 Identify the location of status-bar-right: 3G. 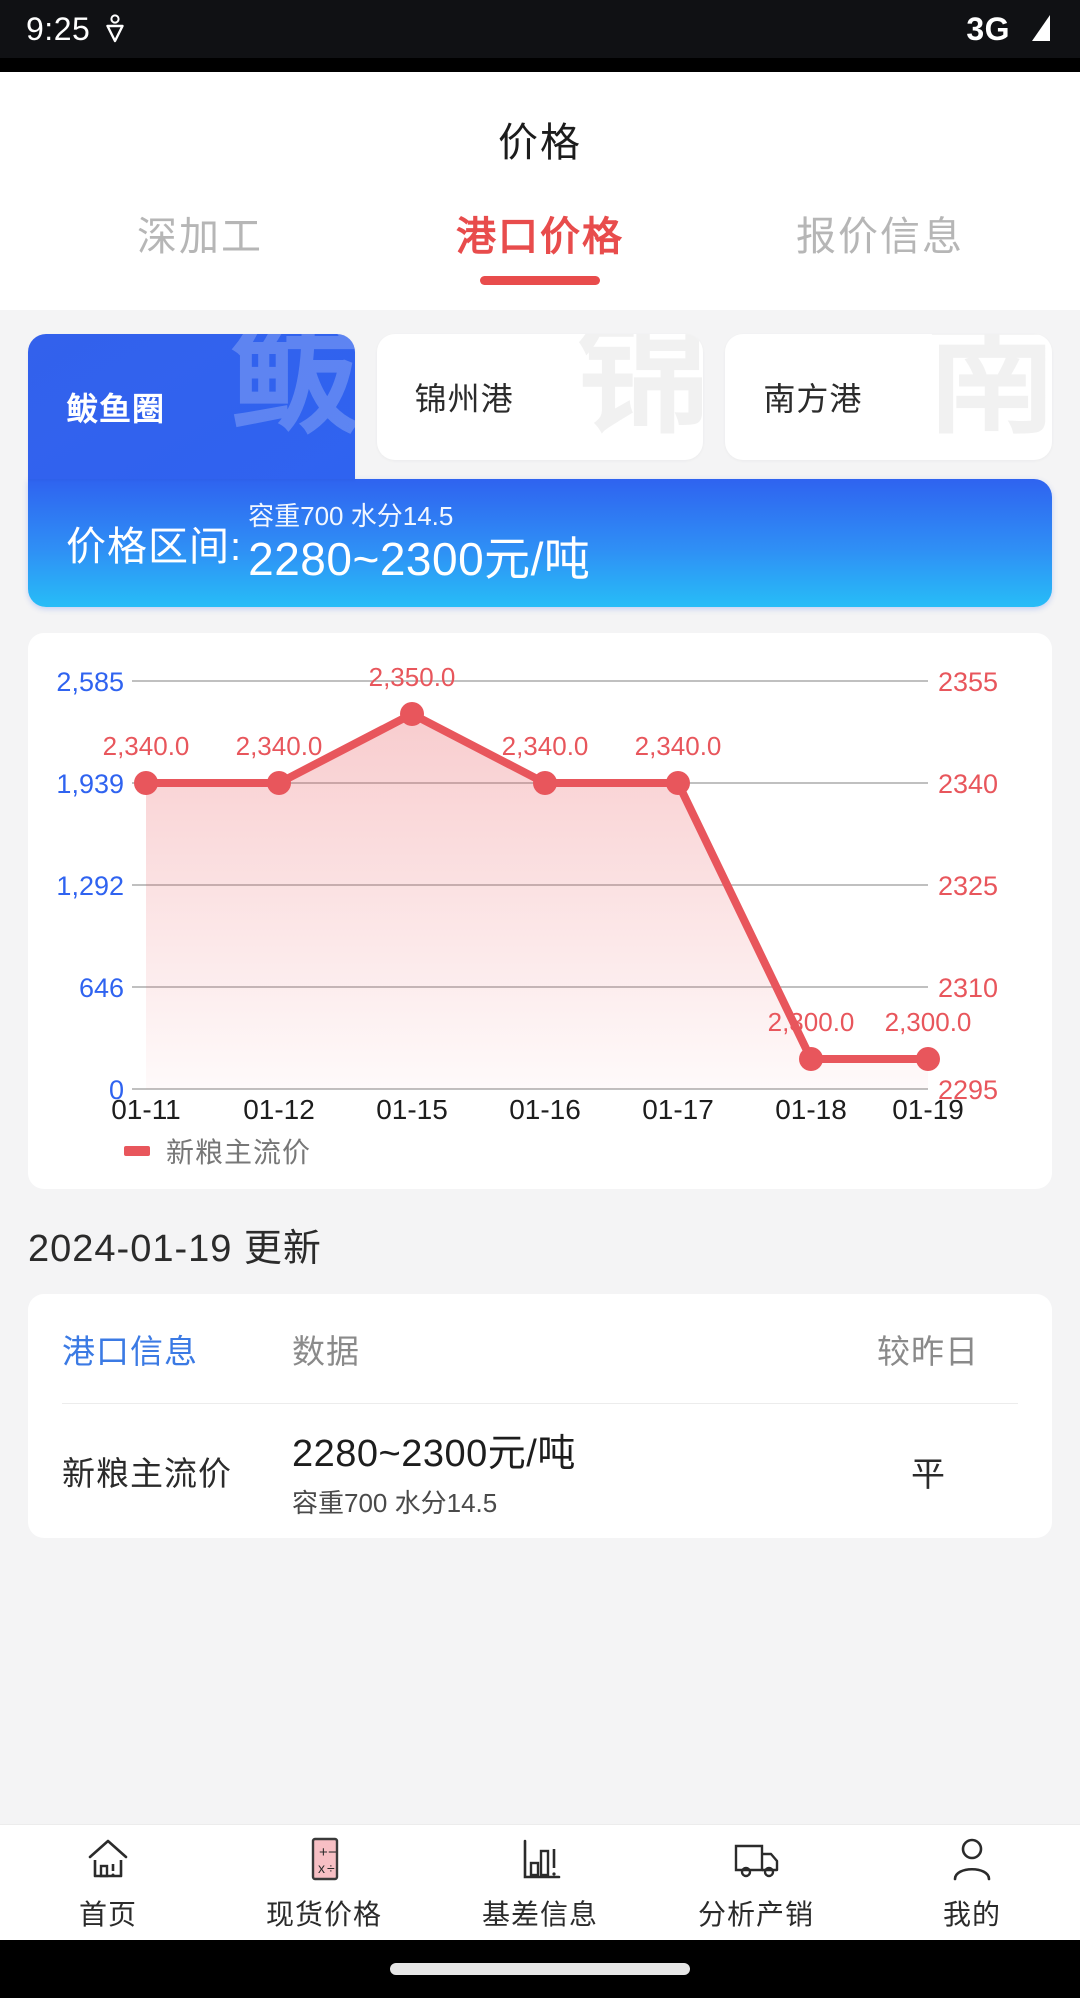
(1010, 29).